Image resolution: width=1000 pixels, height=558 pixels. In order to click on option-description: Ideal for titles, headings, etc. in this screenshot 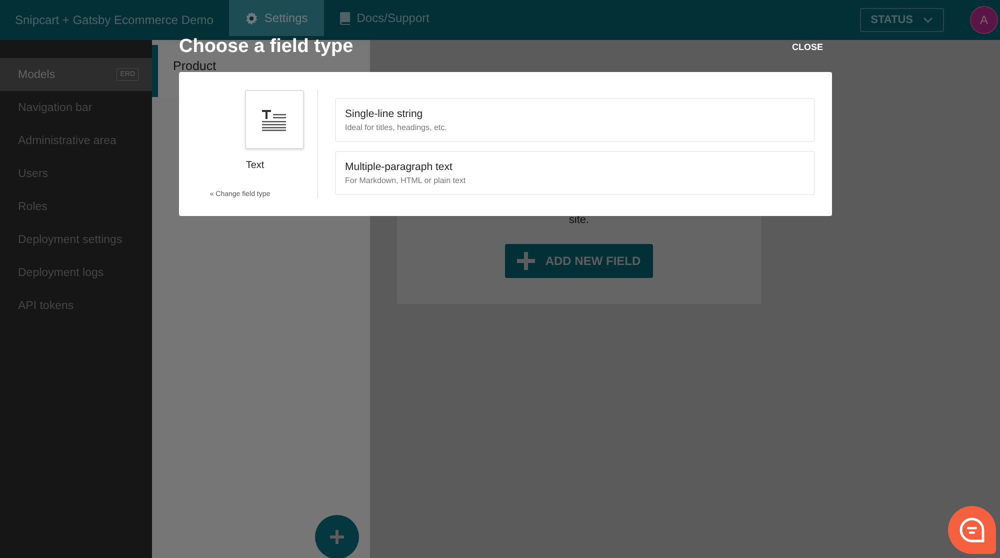, I will do `click(396, 127)`.